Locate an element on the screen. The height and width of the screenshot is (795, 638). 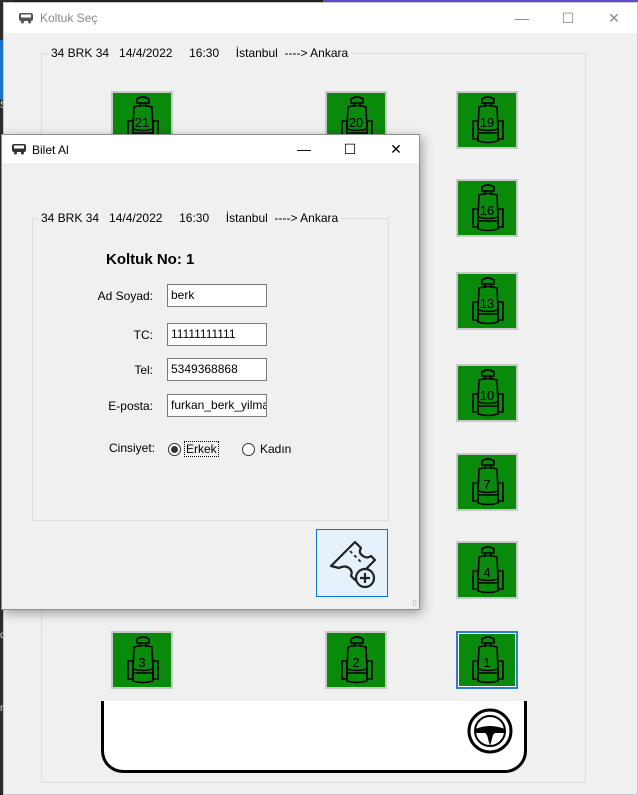
seat-number: 16 is located at coordinates (487, 210).